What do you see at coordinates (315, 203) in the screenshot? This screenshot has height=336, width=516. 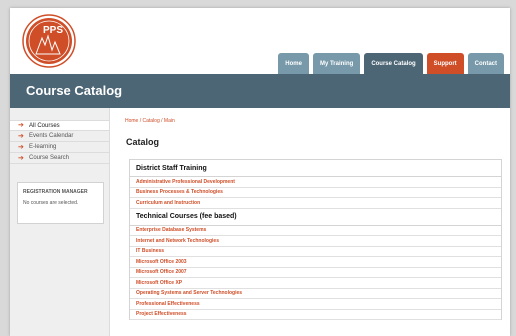 I see `course-link: Curriculum and Instruction` at bounding box center [315, 203].